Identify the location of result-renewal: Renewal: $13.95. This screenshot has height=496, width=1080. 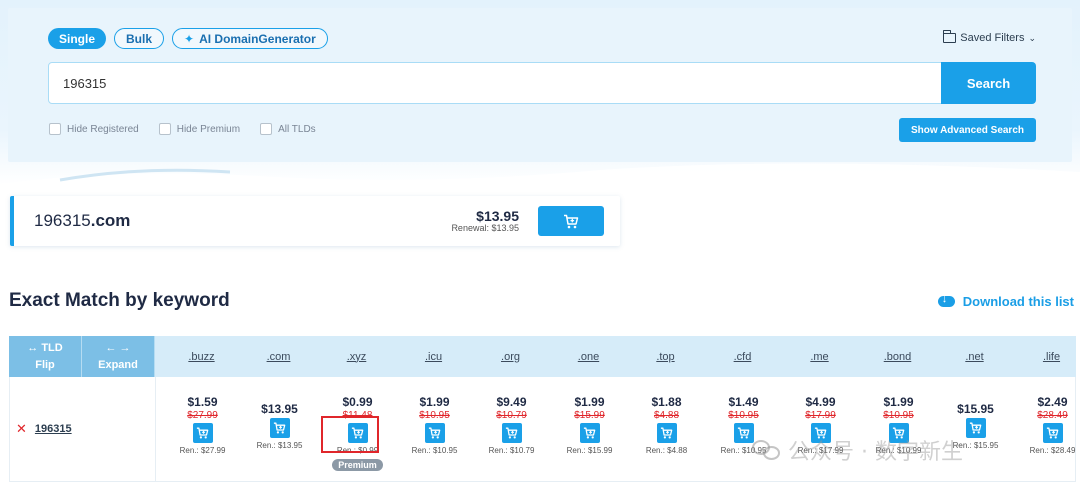
(485, 228).